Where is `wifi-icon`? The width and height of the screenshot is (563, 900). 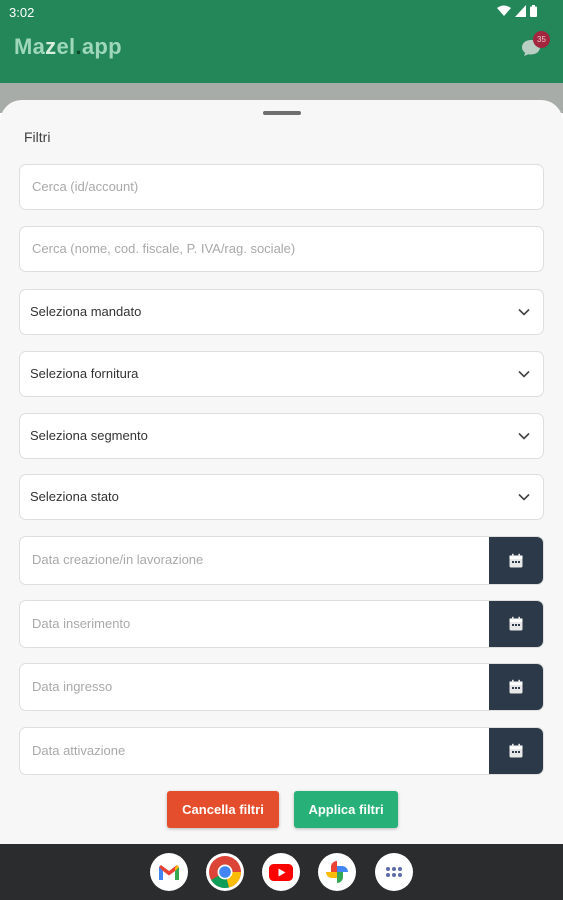
wifi-icon is located at coordinates (504, 10).